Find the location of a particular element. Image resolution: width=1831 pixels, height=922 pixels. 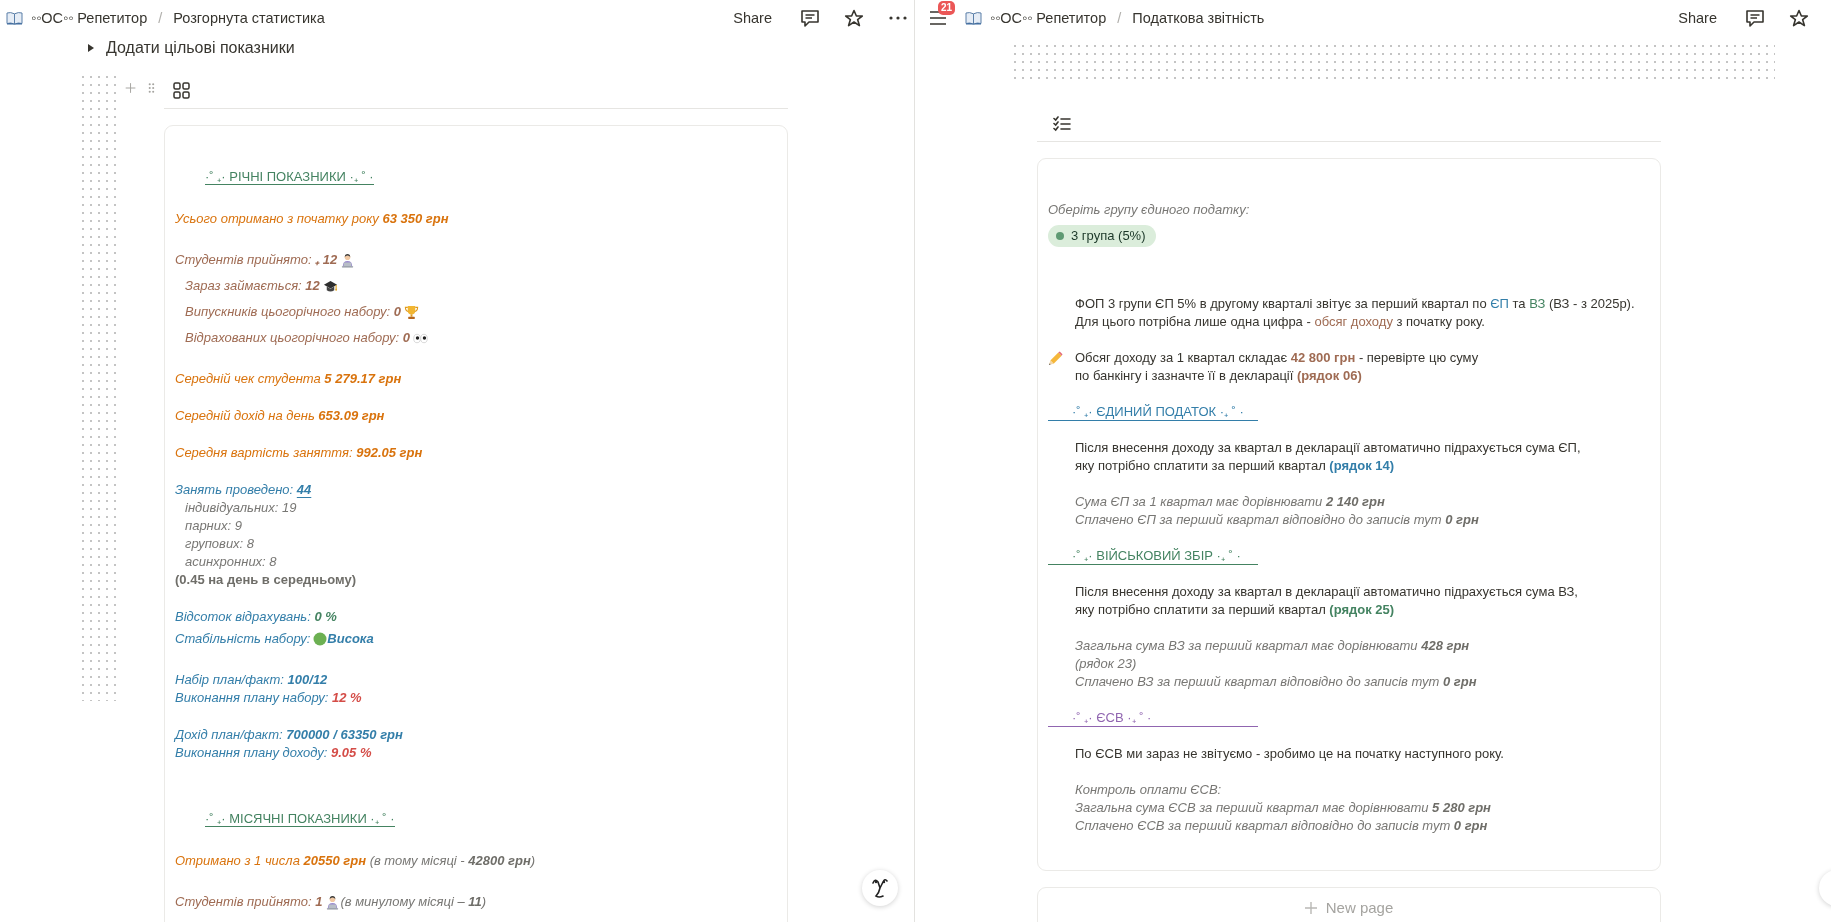

graduation-cap-icon is located at coordinates (330, 286).